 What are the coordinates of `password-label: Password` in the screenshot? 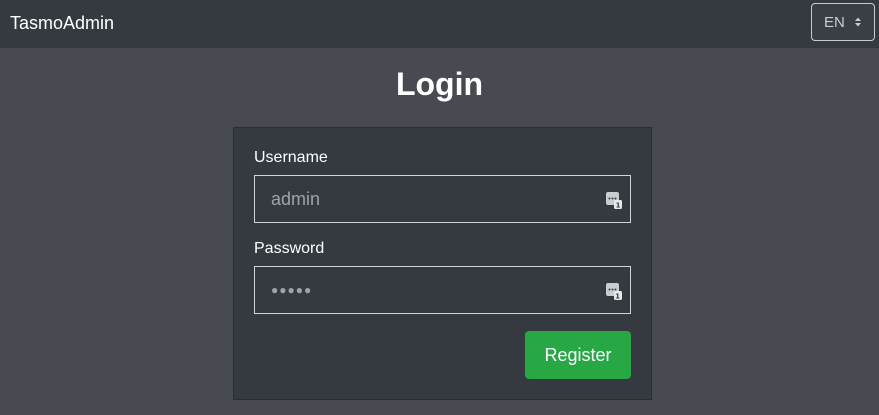 It's located at (289, 248).